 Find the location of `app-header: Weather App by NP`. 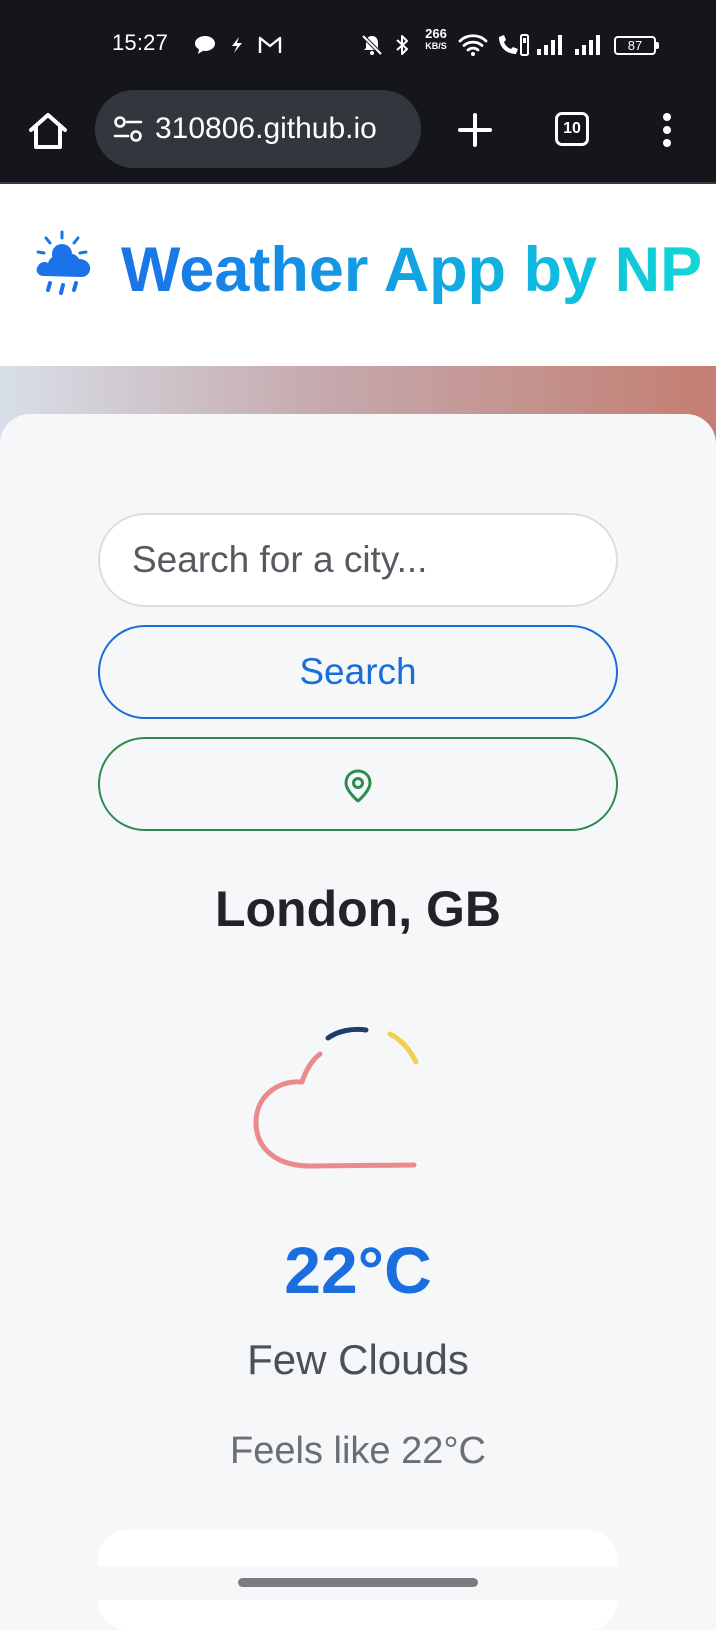

app-header: Weather App by NP is located at coordinates (358, 275).